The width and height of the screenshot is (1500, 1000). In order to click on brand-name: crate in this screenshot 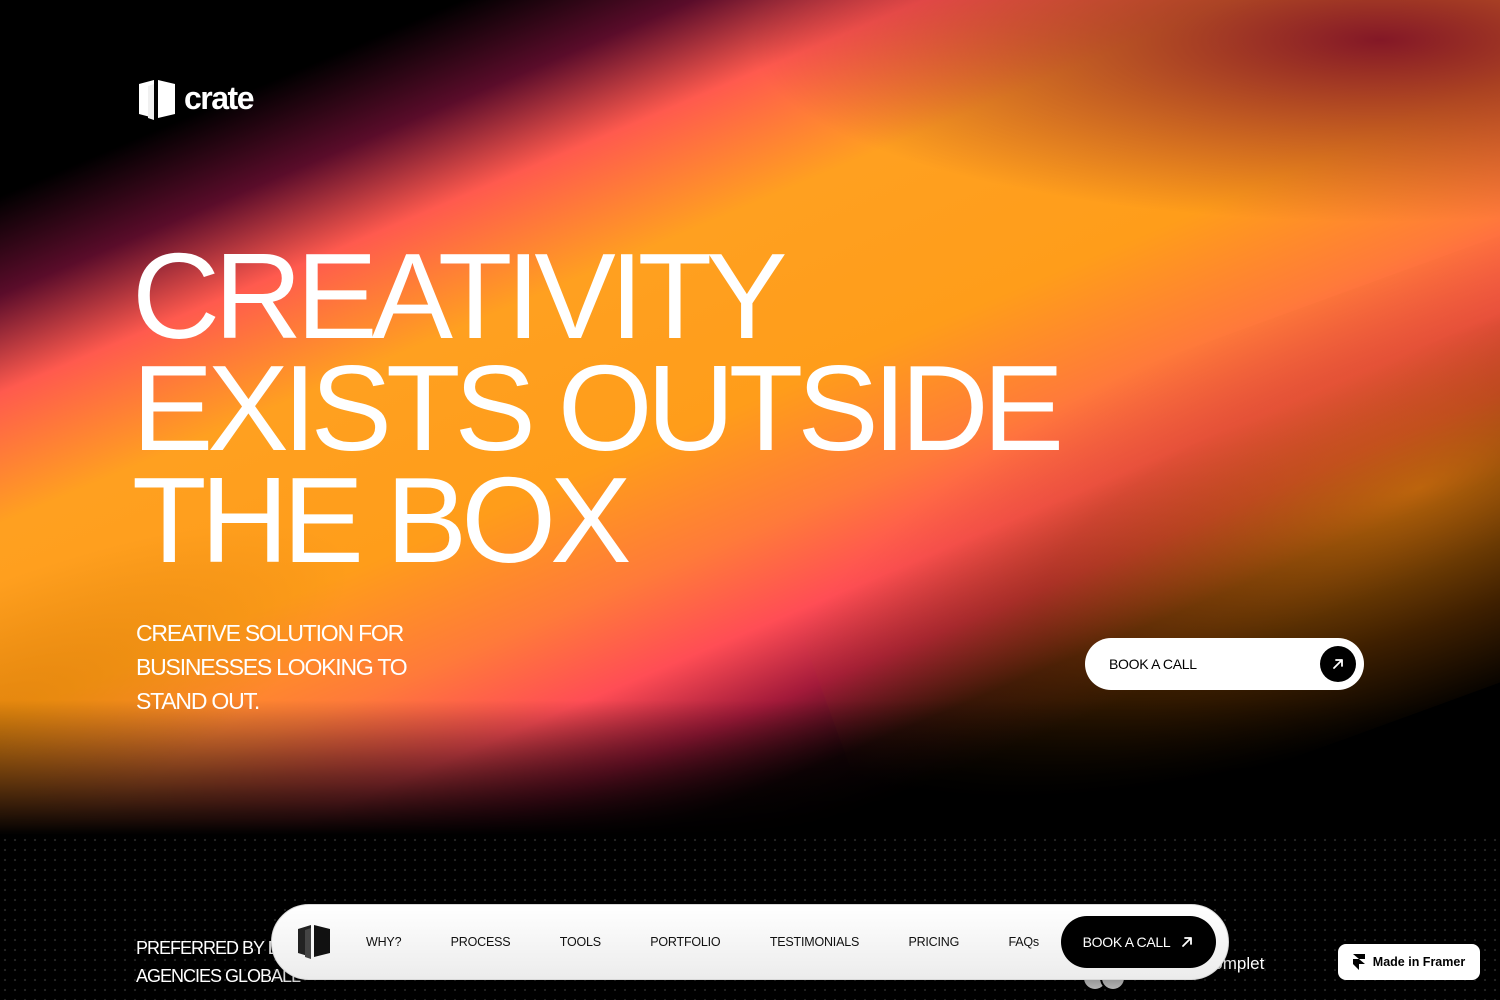, I will do `click(219, 98)`.